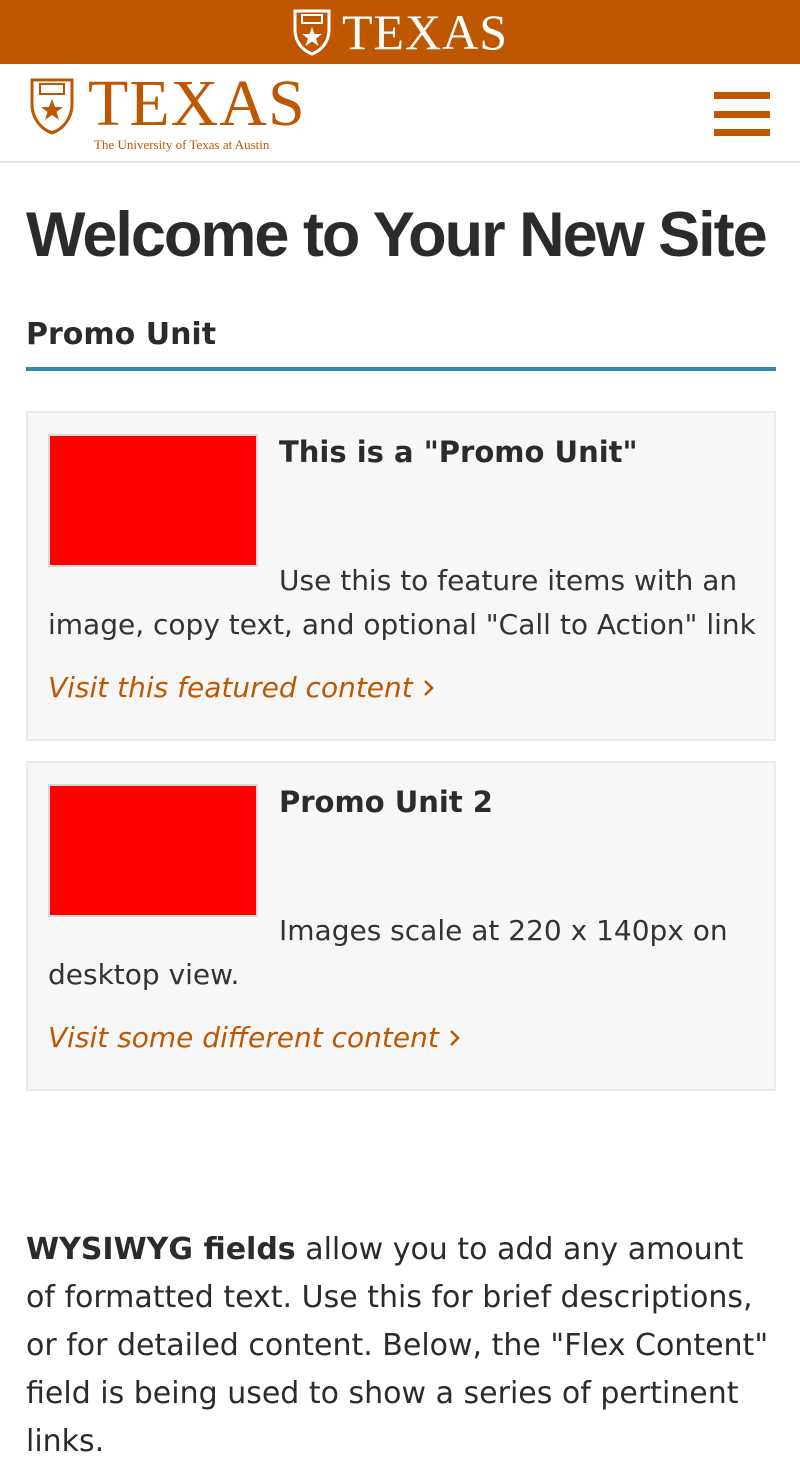 The width and height of the screenshot is (800, 1466). Describe the element at coordinates (230, 687) in the screenshot. I see `promo-cta-label: Visit this featured content` at that location.